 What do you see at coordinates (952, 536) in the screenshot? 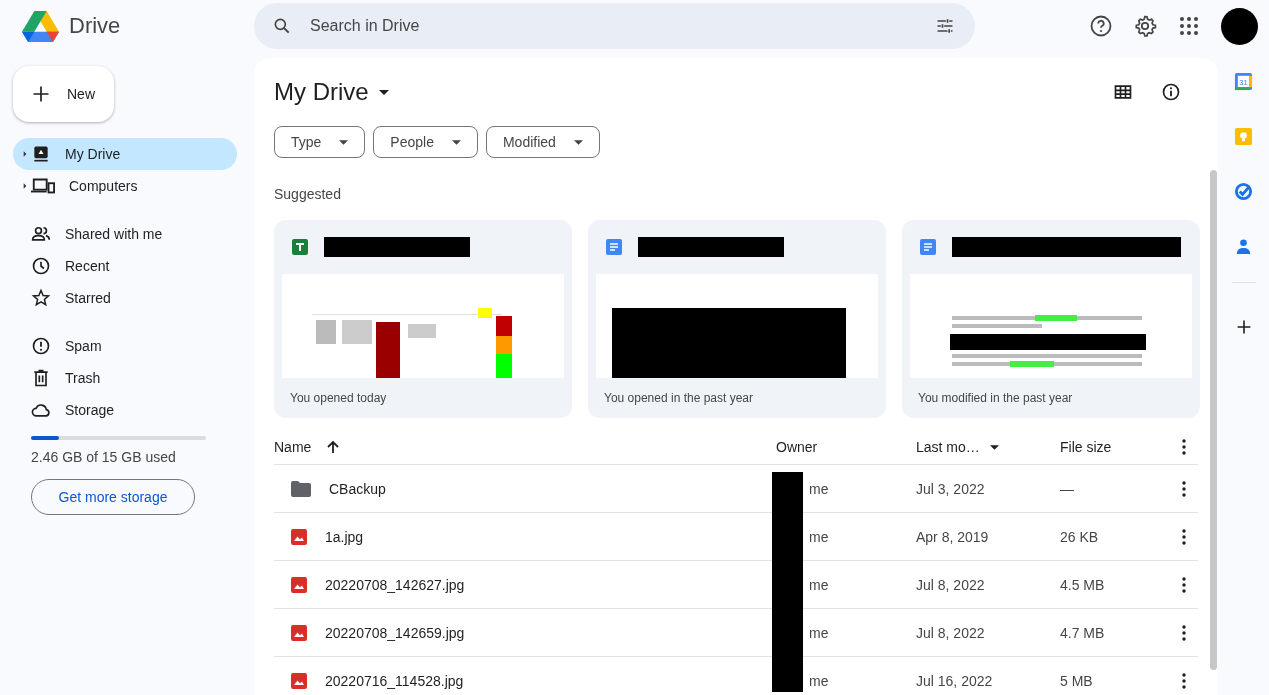
I see `modified-date: Apr 8, 2019` at bounding box center [952, 536].